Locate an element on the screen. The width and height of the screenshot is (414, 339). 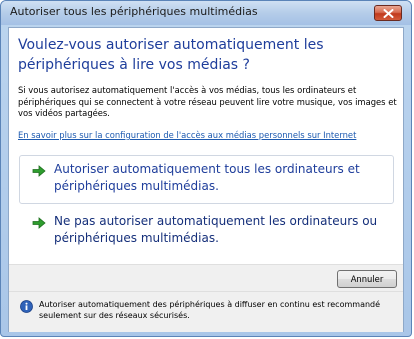
cancel-button: Annuler is located at coordinates (367, 279).